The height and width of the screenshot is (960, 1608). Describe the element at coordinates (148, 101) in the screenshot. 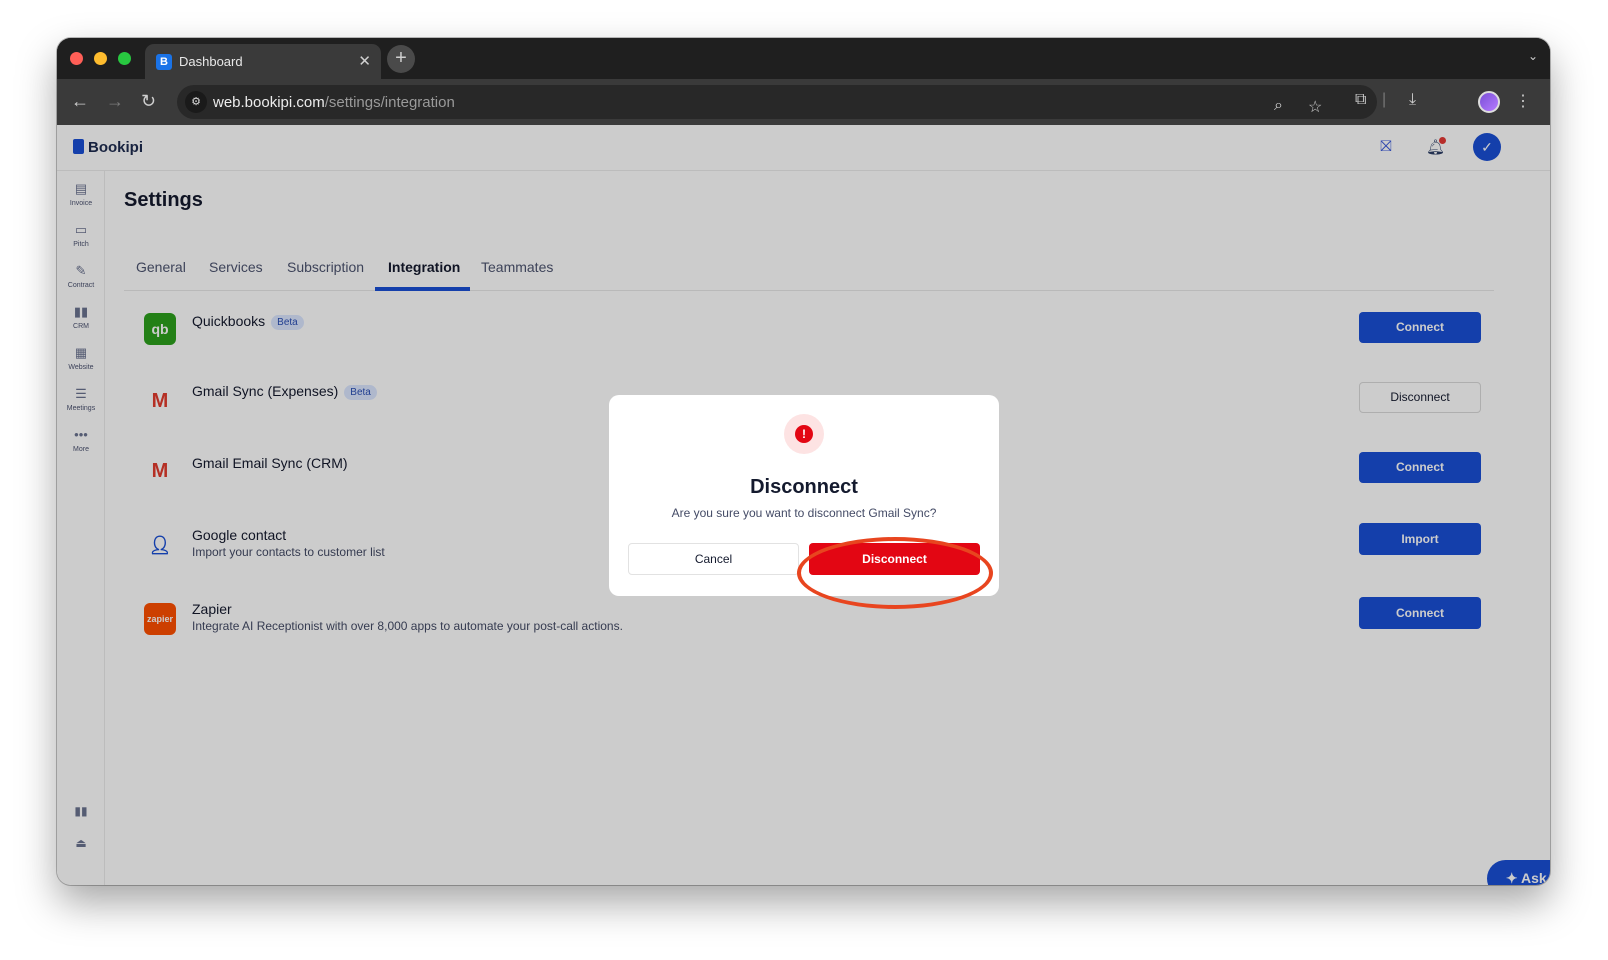

I see `reload-icon: ↻` at that location.